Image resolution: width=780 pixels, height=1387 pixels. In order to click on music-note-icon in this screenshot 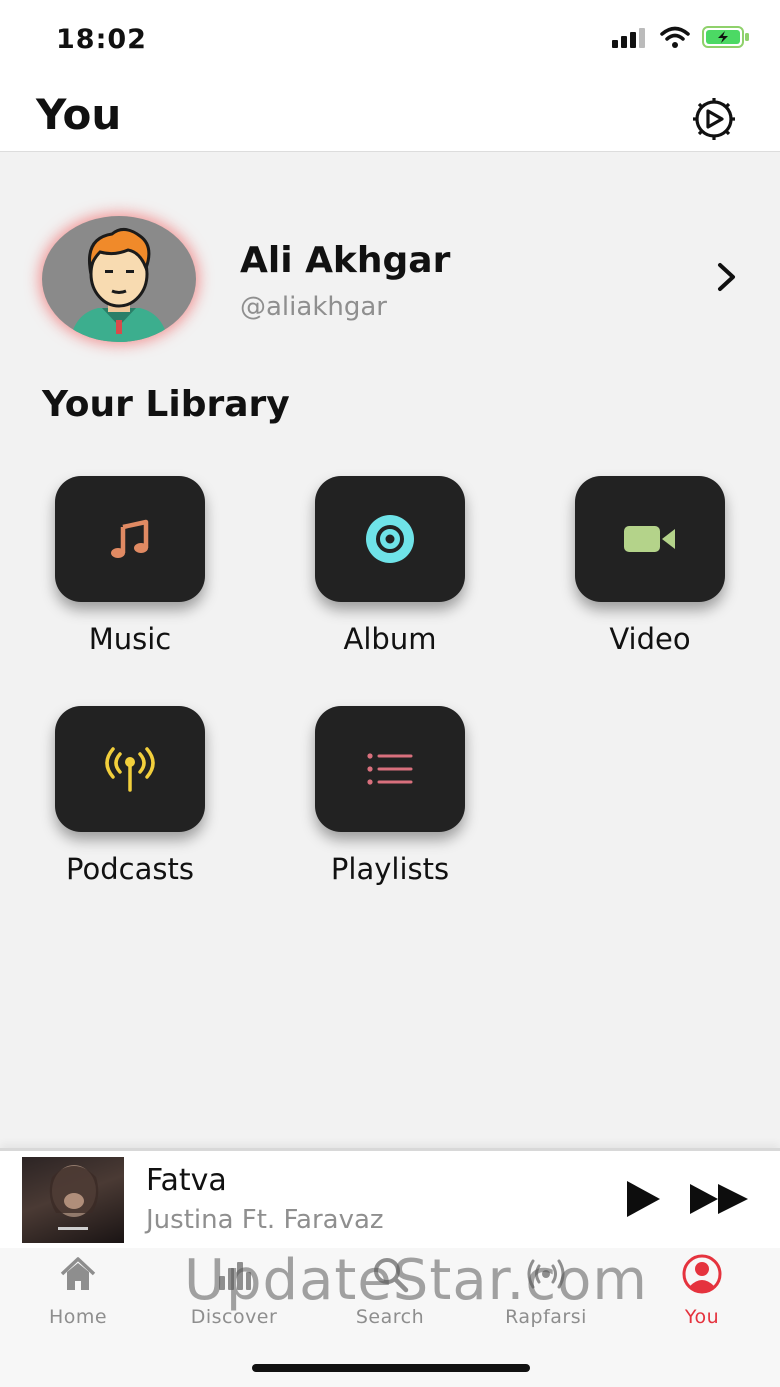, I will do `click(130, 538)`.